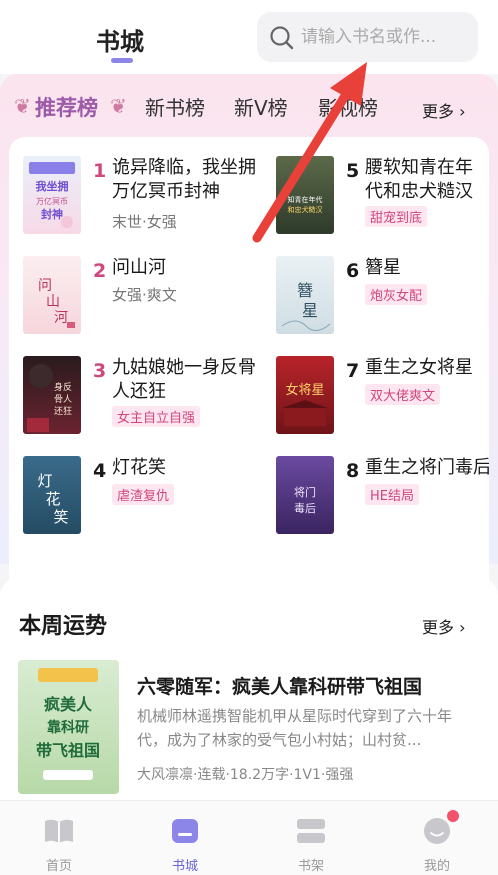 This screenshot has width=498, height=875. What do you see at coordinates (305, 508) in the screenshot?
I see `svg-text: 毒后` at bounding box center [305, 508].